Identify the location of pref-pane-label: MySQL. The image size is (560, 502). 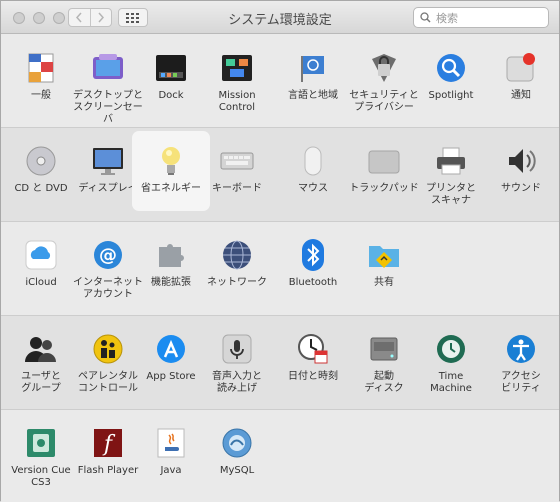
(237, 470).